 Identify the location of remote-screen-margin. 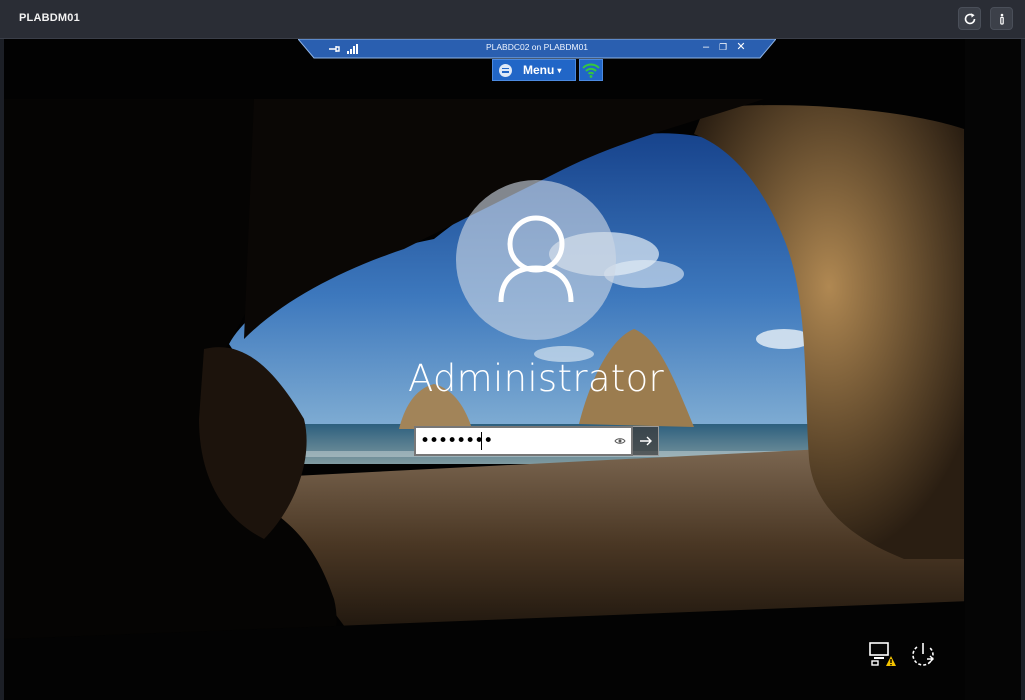
(993, 369).